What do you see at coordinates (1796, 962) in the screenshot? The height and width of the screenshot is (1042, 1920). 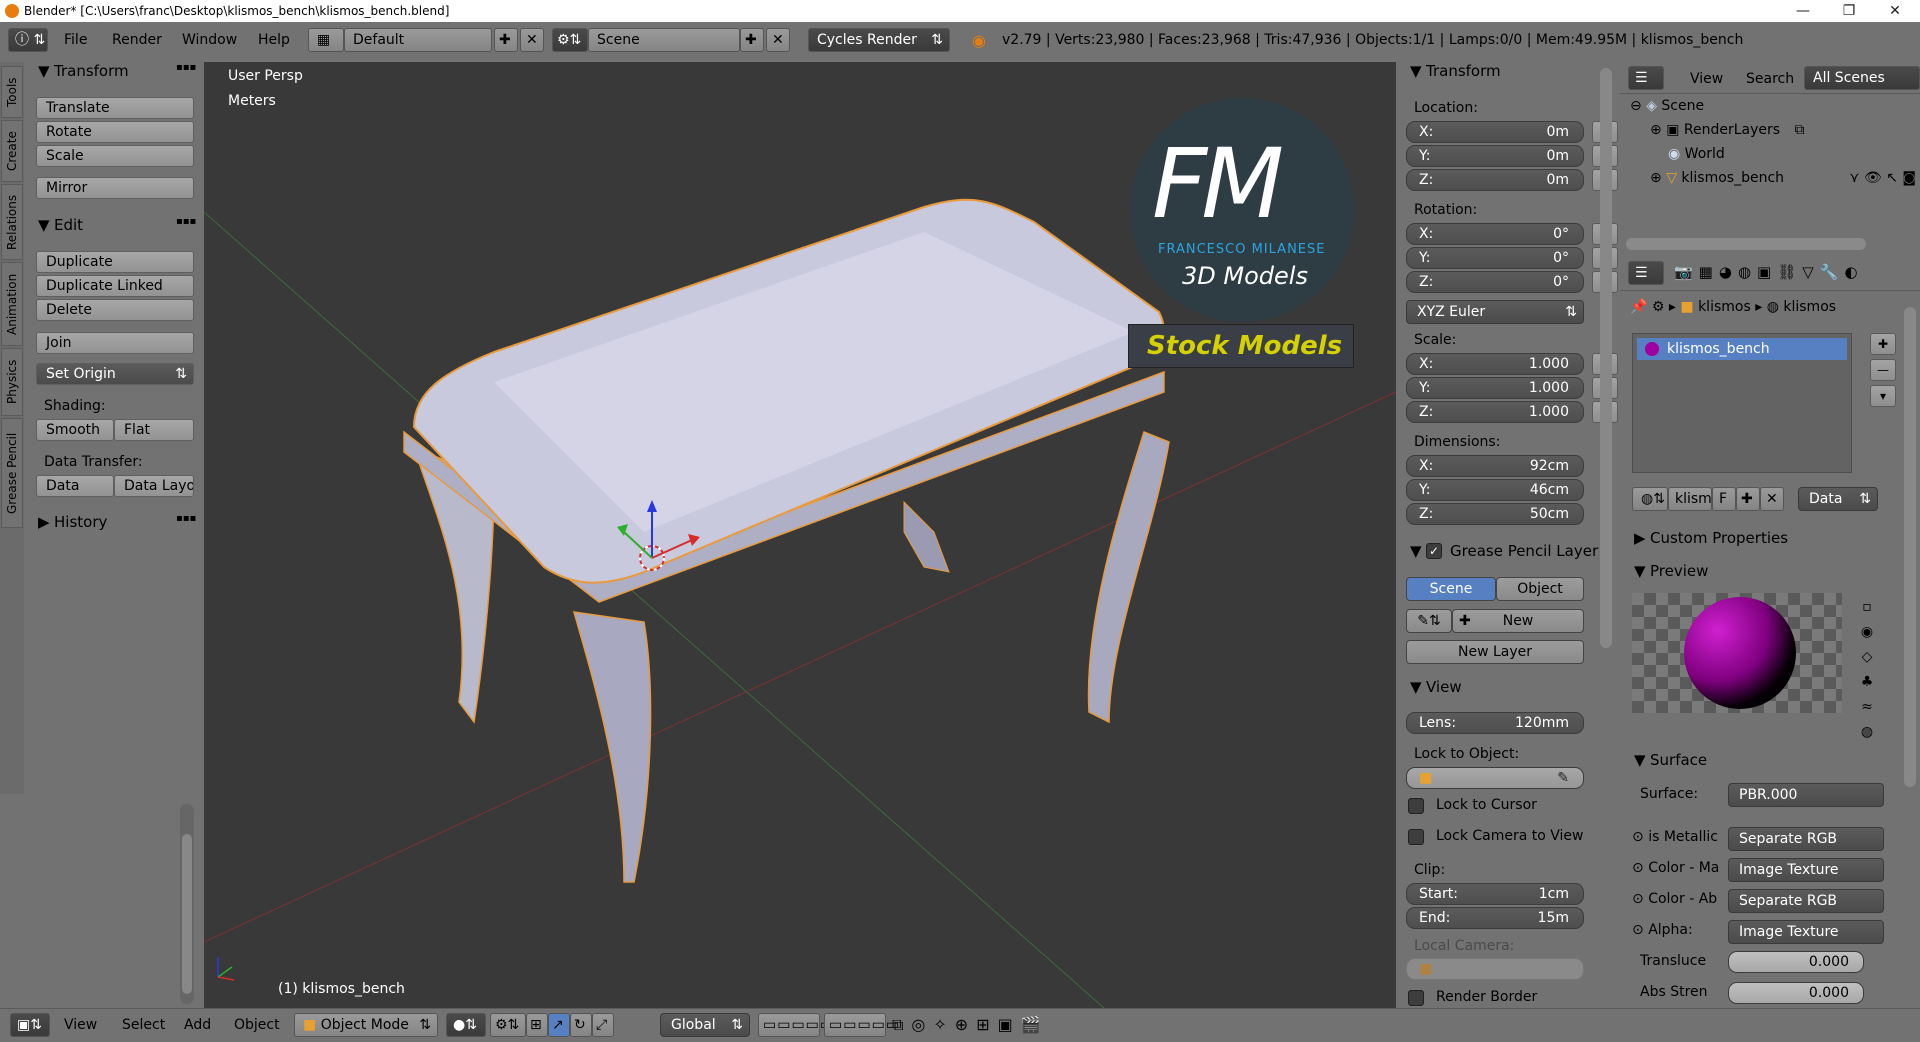 I see `translucent-slider: 0.000` at bounding box center [1796, 962].